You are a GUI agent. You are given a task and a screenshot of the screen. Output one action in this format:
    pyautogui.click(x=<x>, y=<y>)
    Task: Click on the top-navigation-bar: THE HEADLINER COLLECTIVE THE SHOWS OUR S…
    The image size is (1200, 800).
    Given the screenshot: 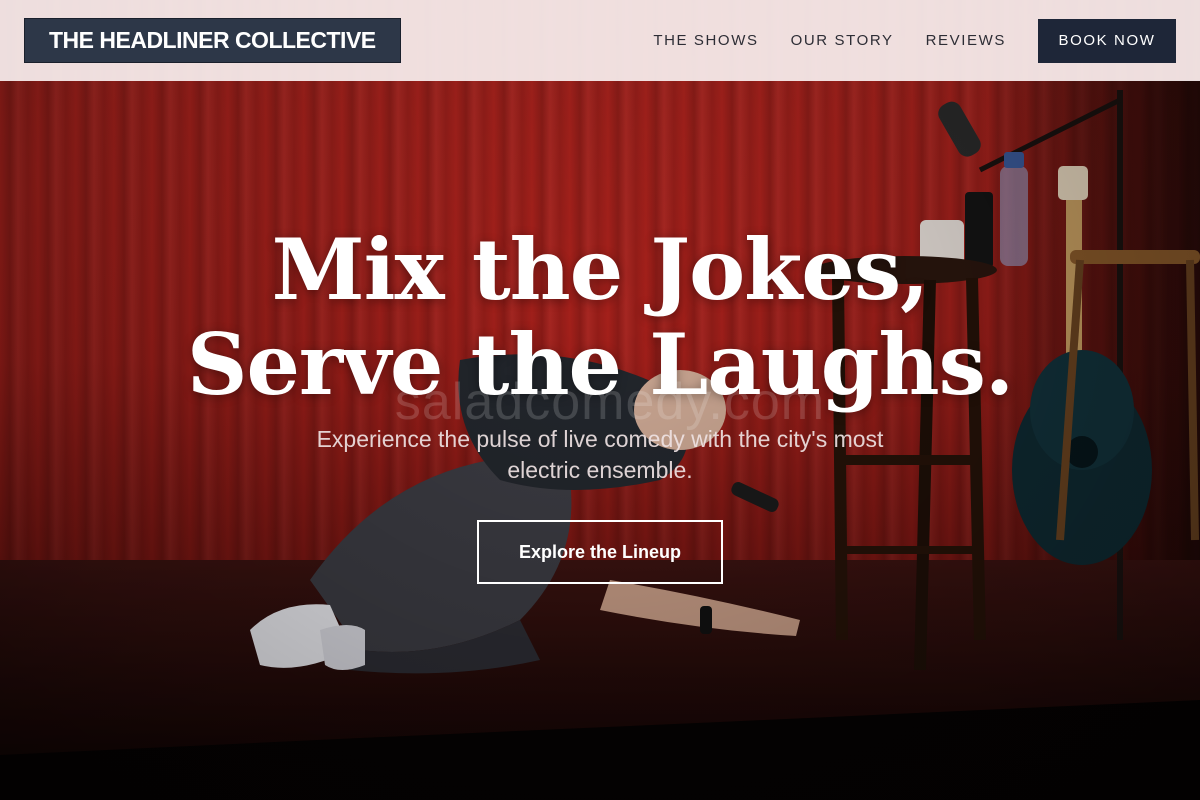 What is the action you would take?
    pyautogui.click(x=600, y=40)
    